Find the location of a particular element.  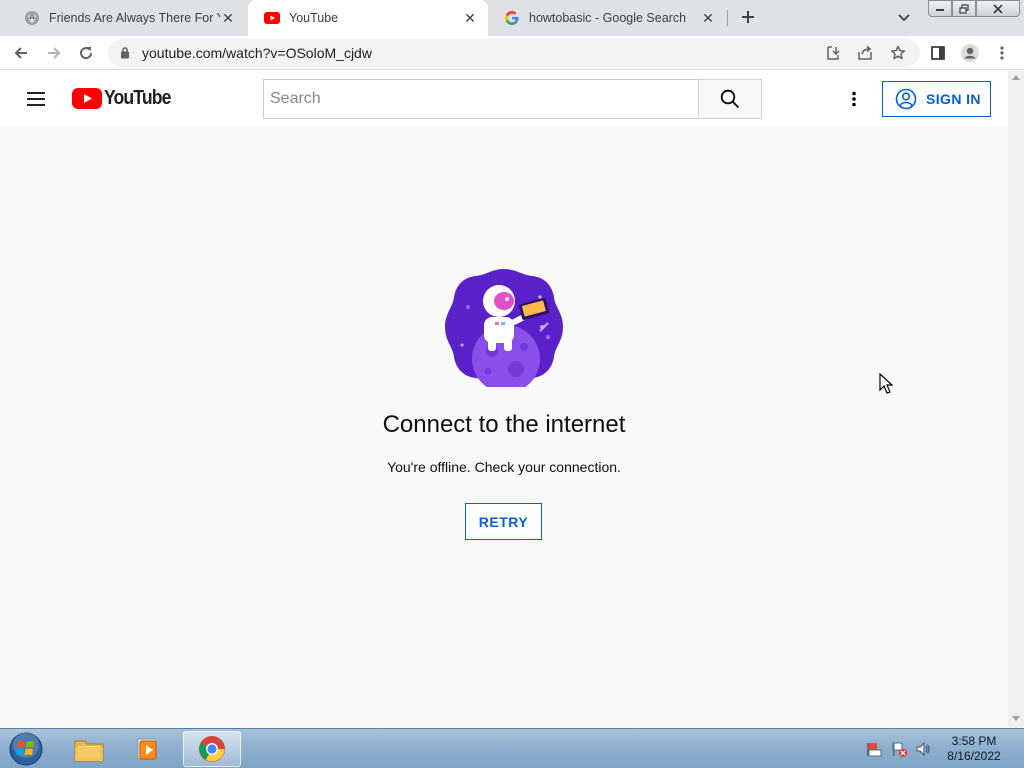

folder-icon is located at coordinates (89, 751).